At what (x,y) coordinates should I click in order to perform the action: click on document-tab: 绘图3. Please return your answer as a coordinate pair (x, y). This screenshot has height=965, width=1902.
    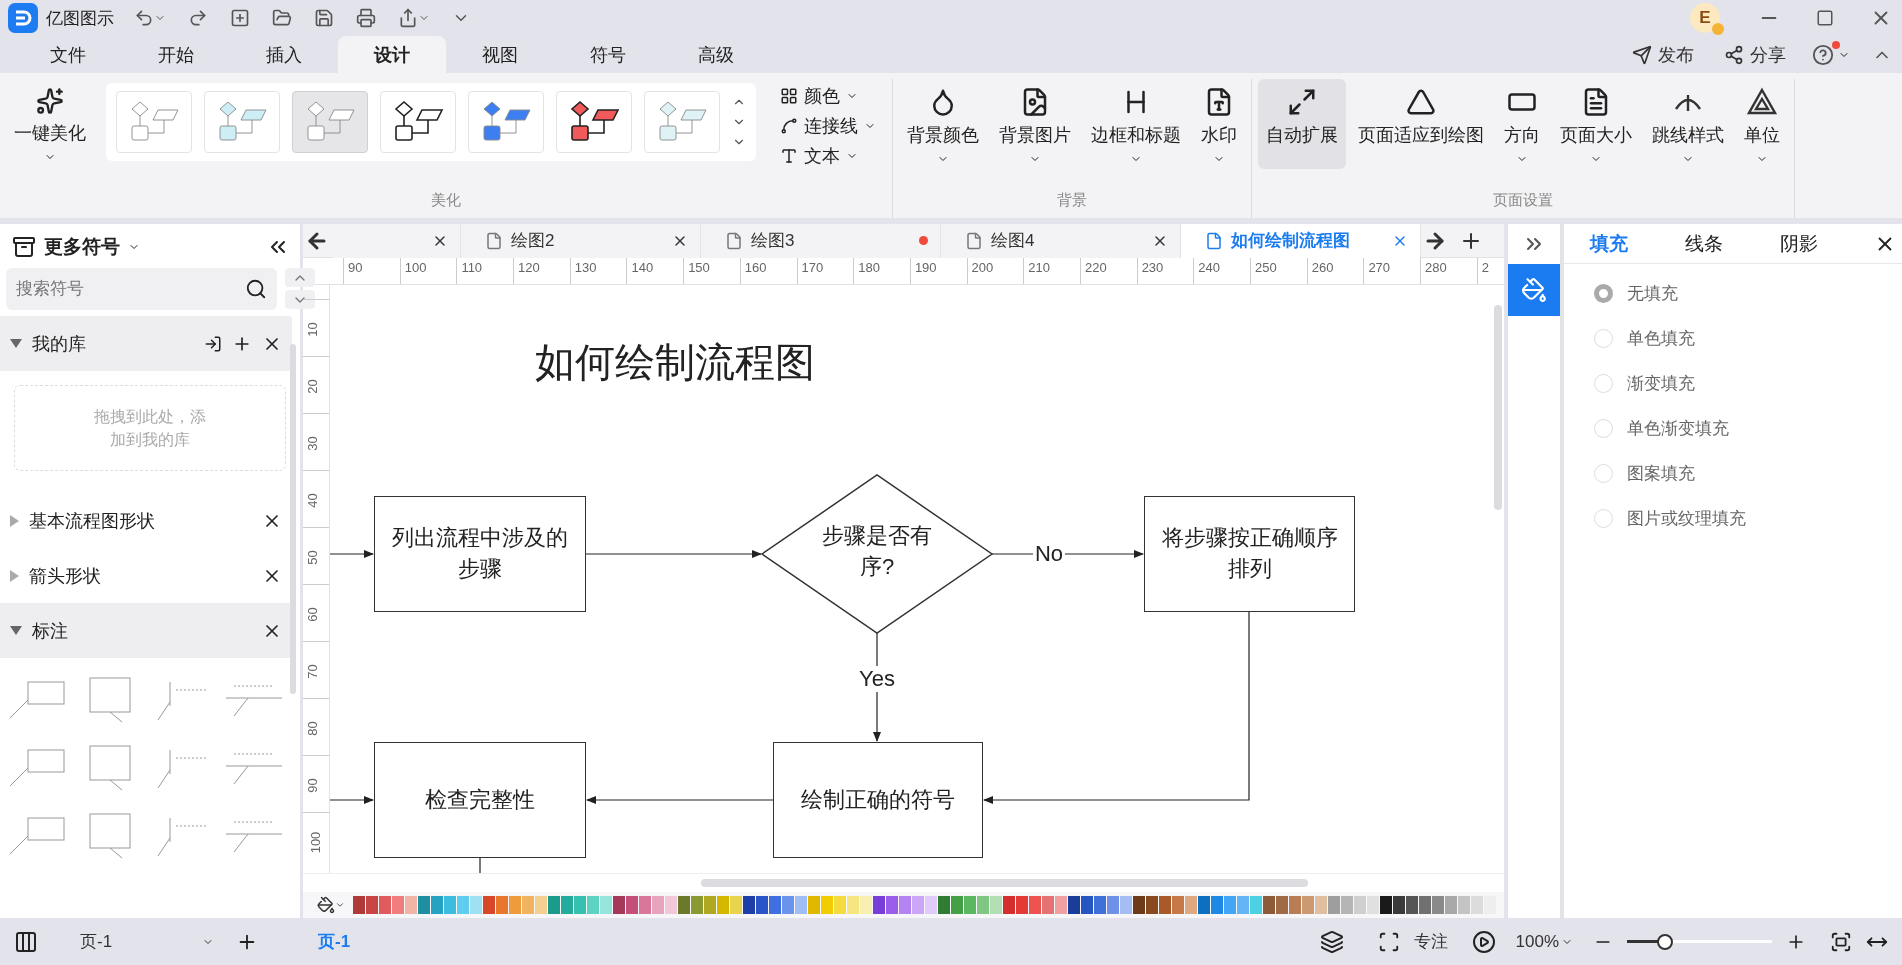
    Looking at the image, I should click on (821, 240).